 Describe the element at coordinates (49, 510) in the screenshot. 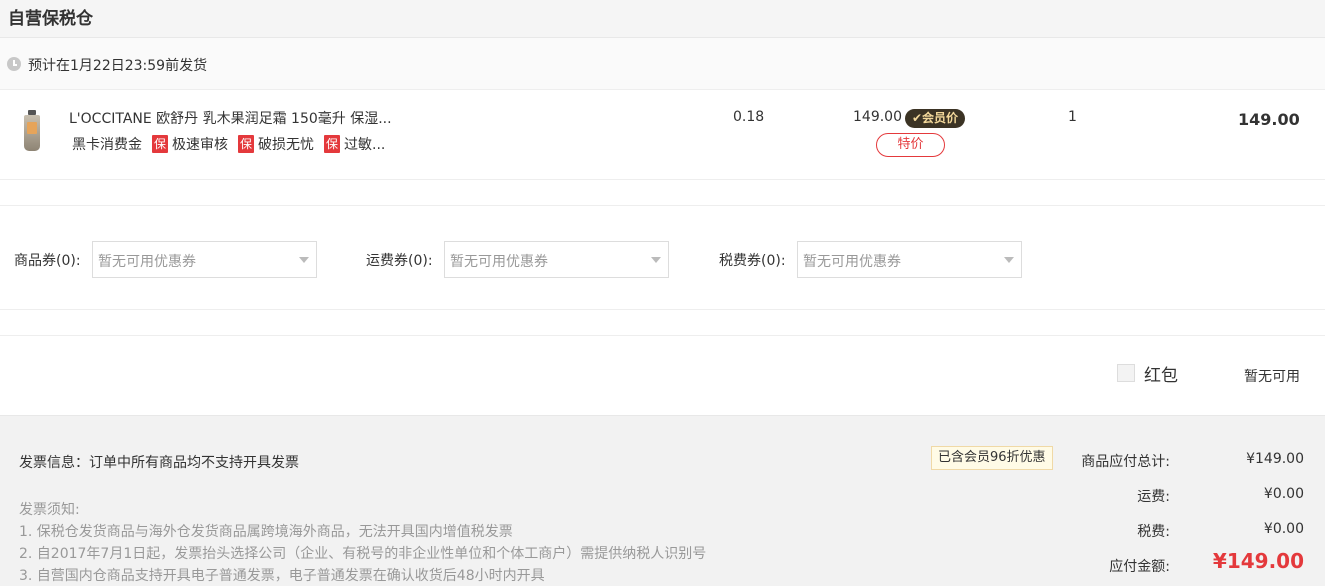

I see `invoice-notice-title: 发票须知:` at that location.